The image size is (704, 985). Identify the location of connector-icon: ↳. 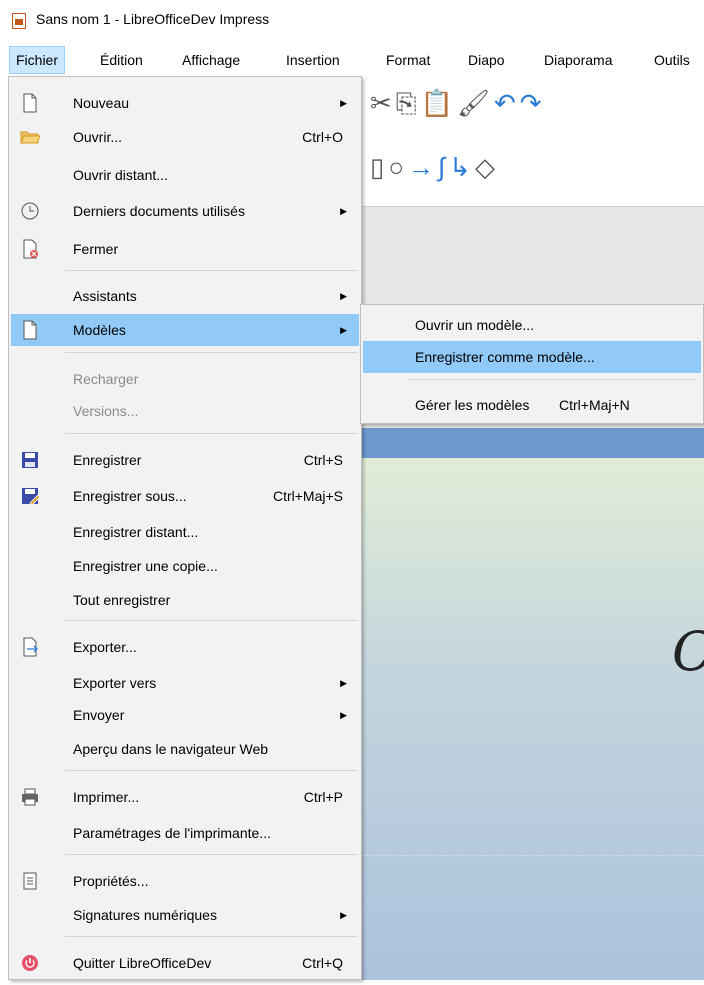
(462, 167).